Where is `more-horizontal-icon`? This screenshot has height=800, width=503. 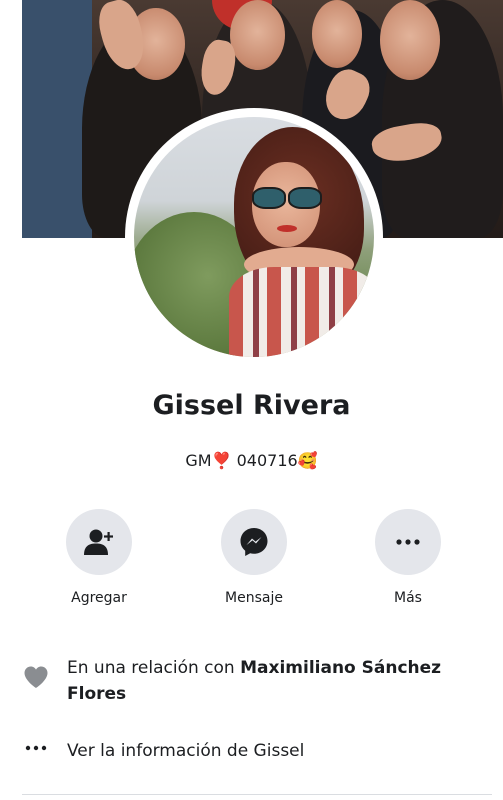 more-horizontal-icon is located at coordinates (36, 748).